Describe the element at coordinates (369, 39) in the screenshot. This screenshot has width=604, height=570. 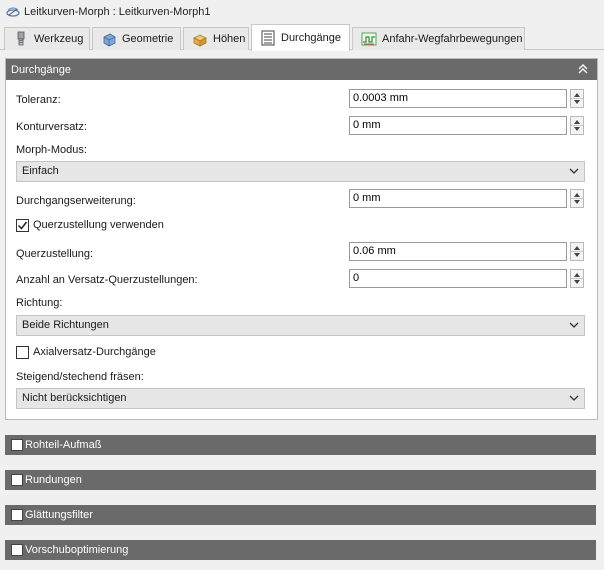
I see `linking-icon` at that location.